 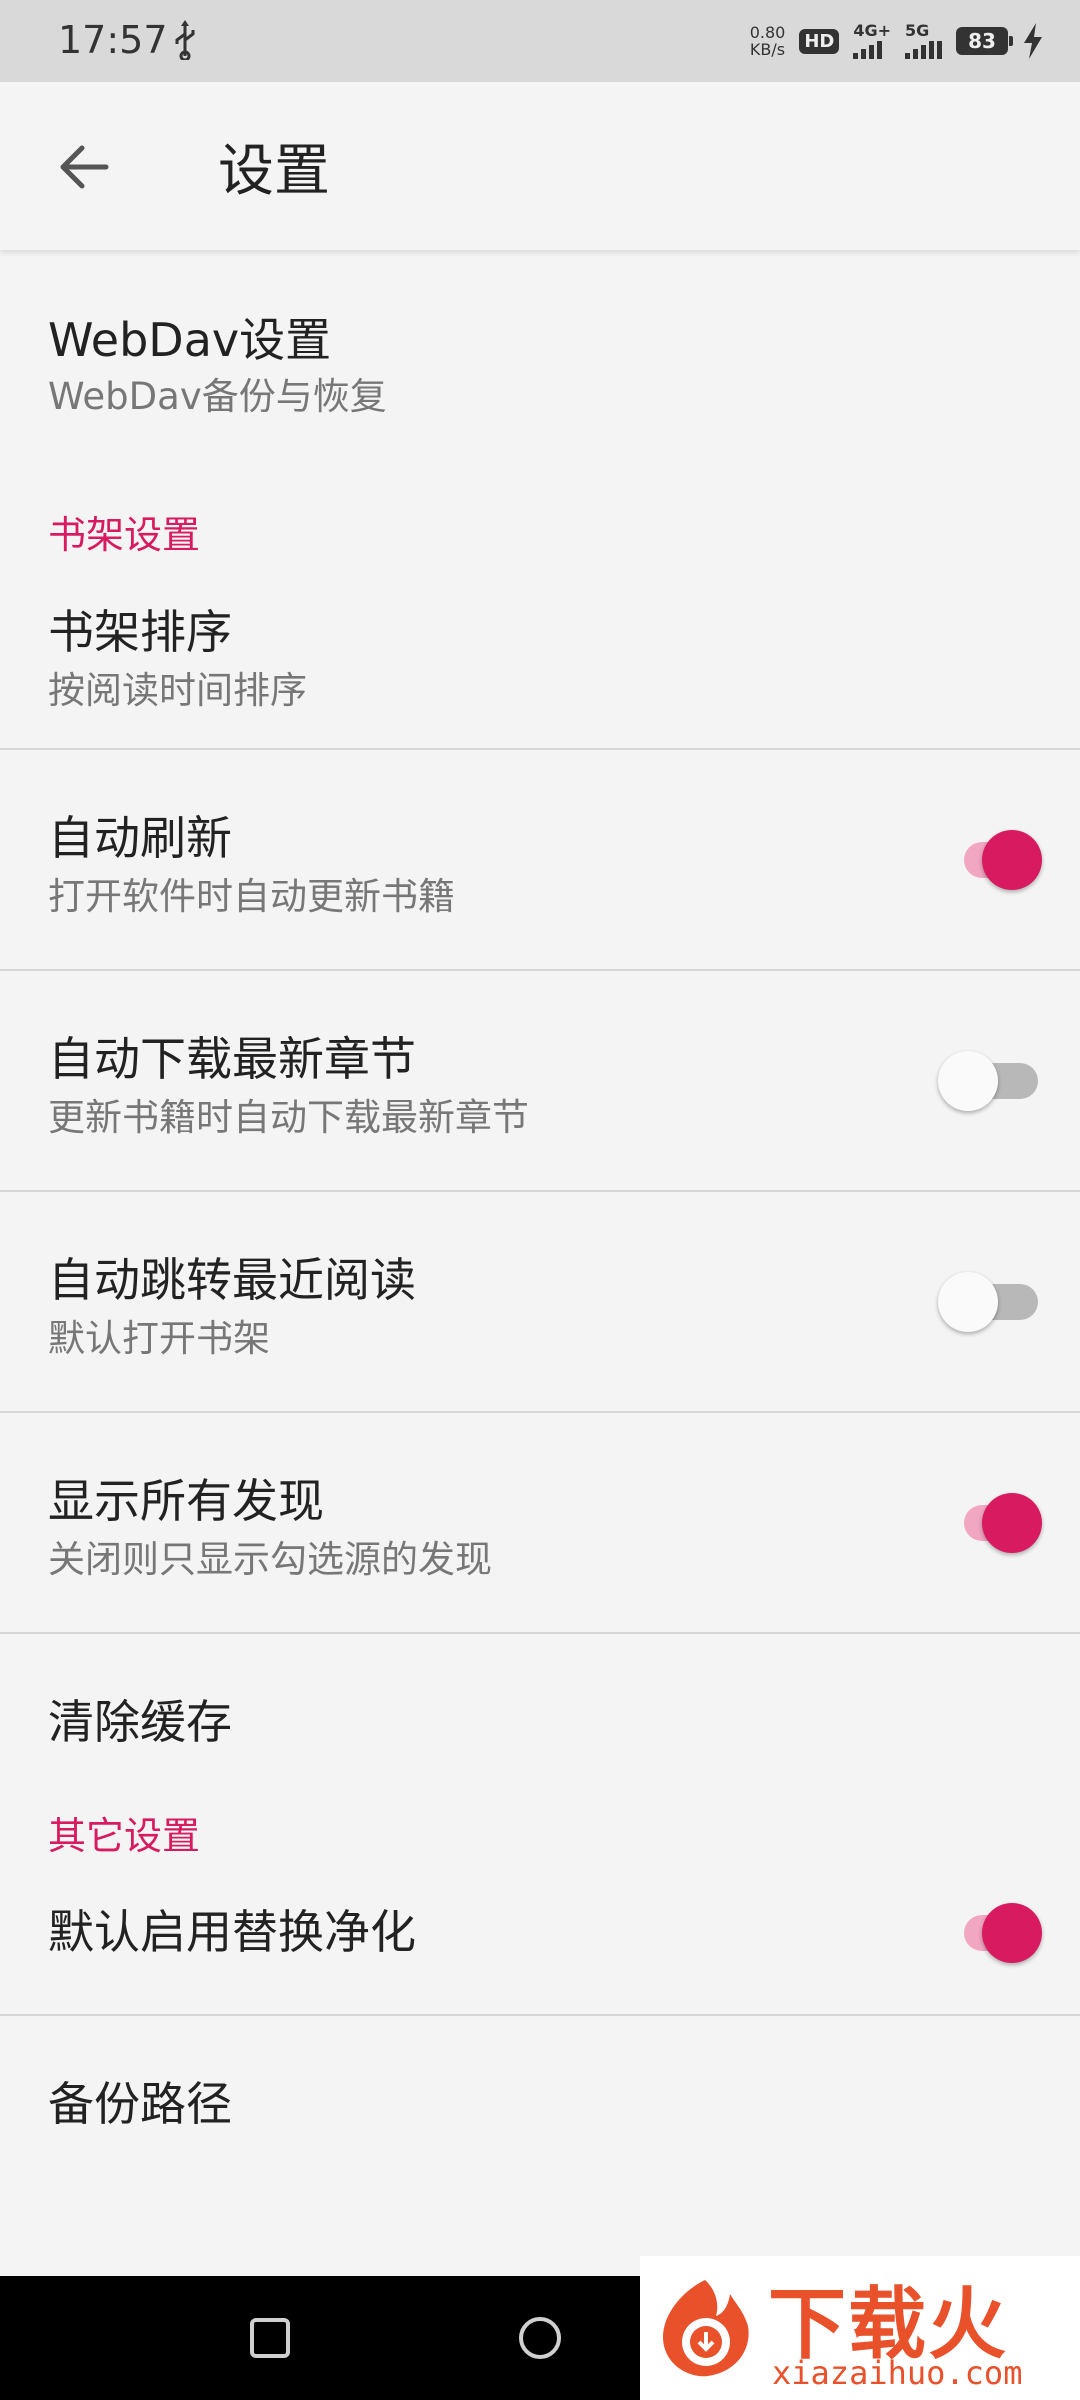 I want to click on item-subtitle: 更新书籍时自动下载最新章节, so click(x=288, y=1117).